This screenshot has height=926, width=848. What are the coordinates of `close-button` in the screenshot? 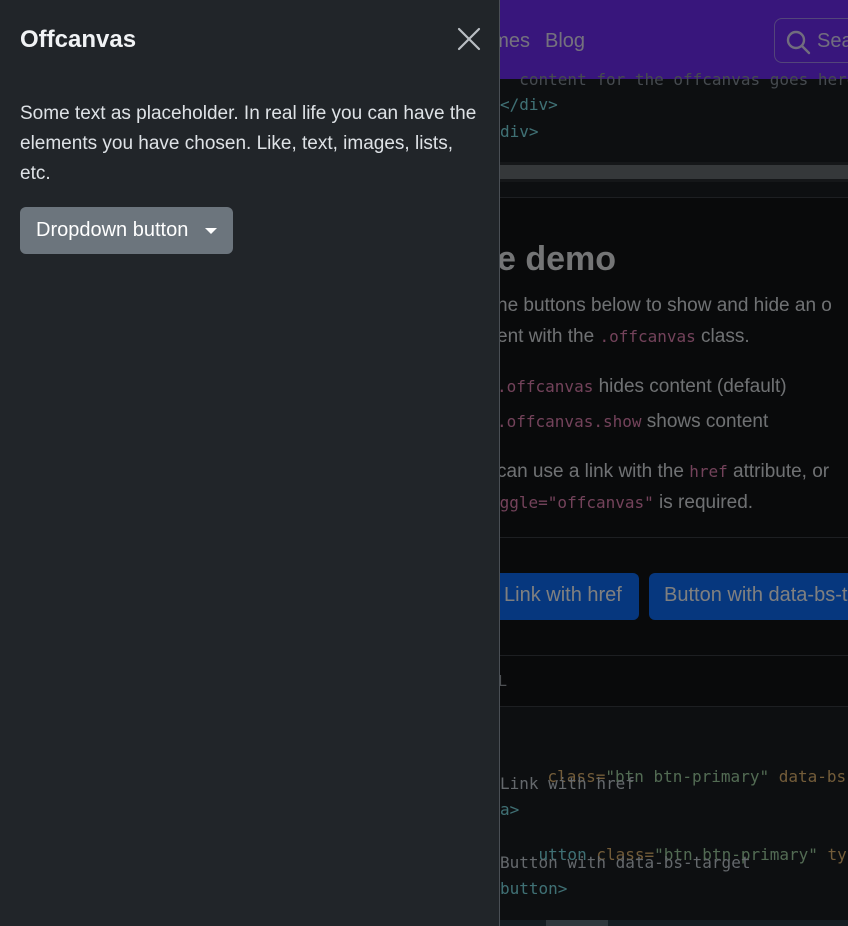 It's located at (469, 39).